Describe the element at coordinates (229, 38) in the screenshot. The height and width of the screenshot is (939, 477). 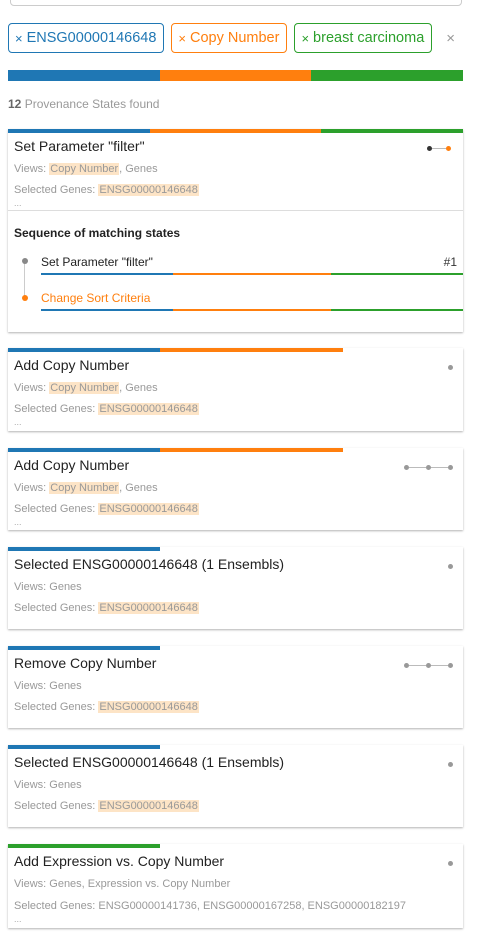
I see `filter-tag-view: × Copy Number` at that location.